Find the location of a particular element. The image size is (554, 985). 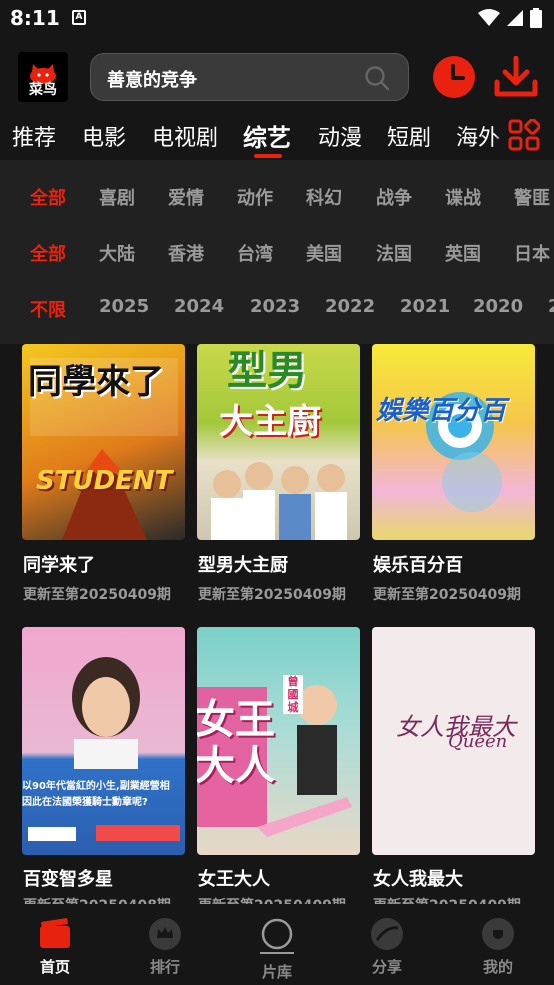

app-header: 菜鸟 善意的竞争 is located at coordinates (277, 74).